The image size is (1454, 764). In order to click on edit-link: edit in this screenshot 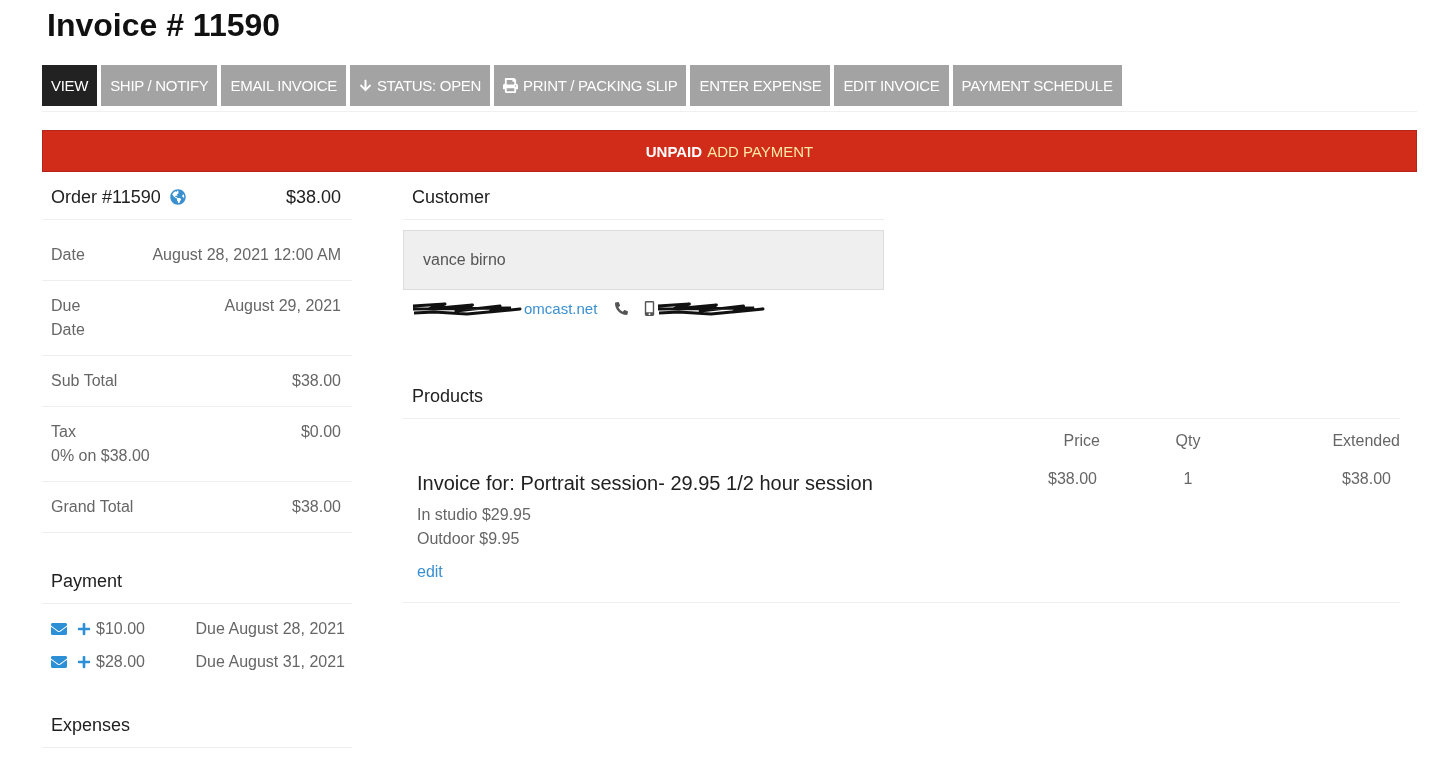, I will do `click(430, 572)`.